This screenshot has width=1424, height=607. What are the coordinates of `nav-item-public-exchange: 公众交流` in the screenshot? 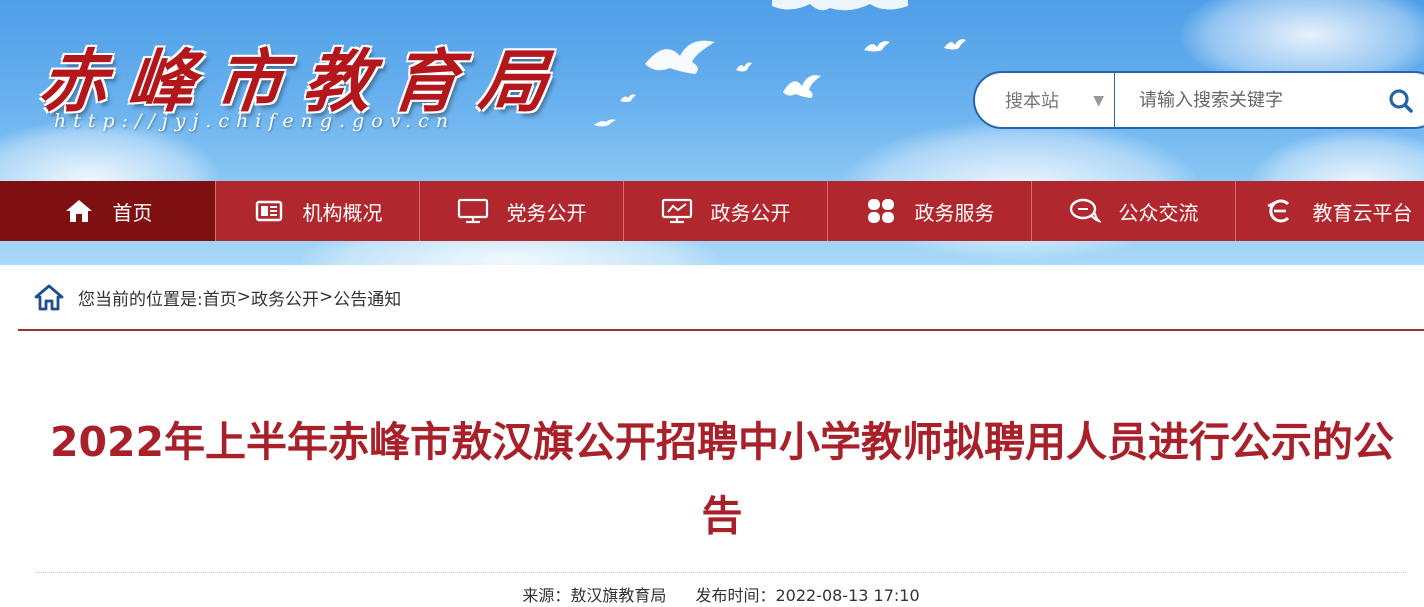 It's located at (1134, 211).